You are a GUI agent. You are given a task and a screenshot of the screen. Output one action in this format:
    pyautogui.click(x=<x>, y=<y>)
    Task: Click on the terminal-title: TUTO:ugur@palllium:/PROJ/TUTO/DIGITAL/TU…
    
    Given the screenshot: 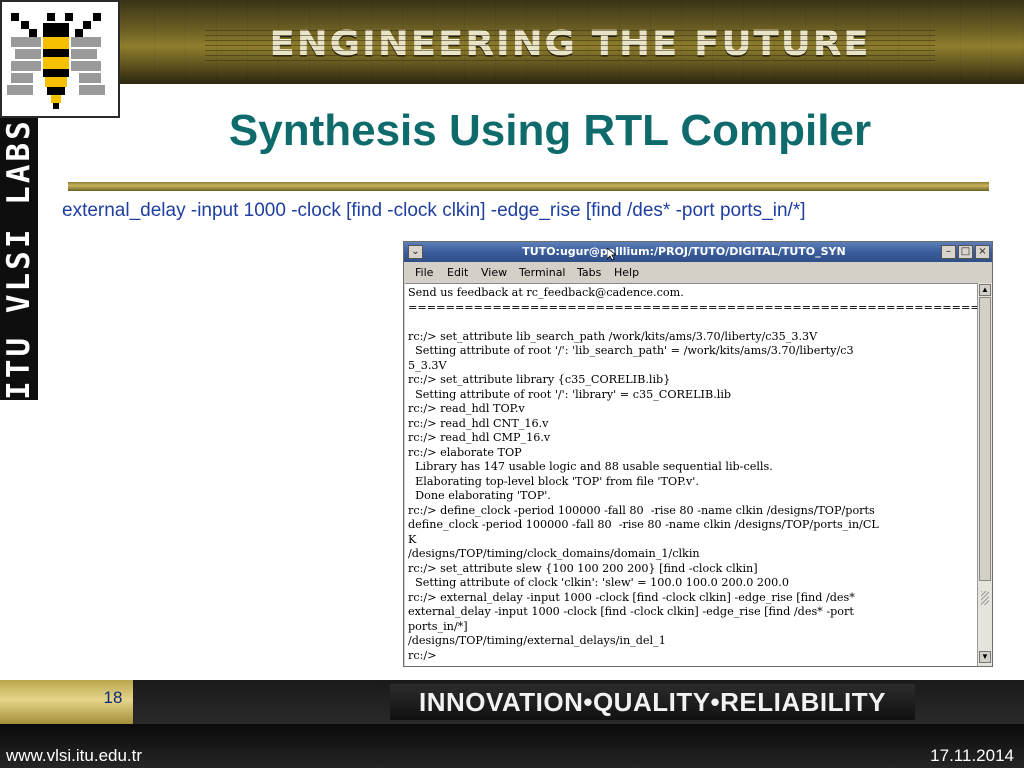 What is the action you would take?
    pyautogui.click(x=684, y=251)
    